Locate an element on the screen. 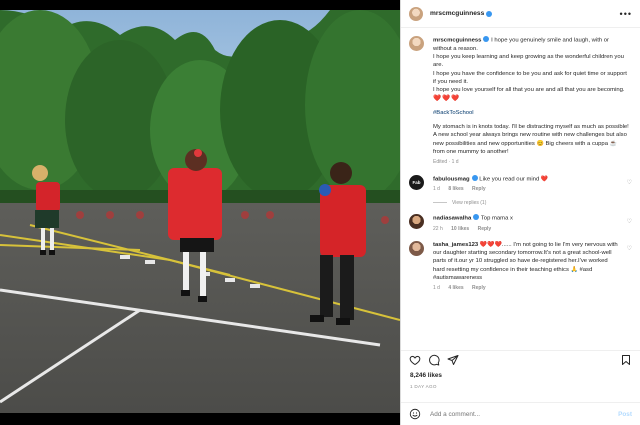  add-comment-bar: Post is located at coordinates (520, 413).